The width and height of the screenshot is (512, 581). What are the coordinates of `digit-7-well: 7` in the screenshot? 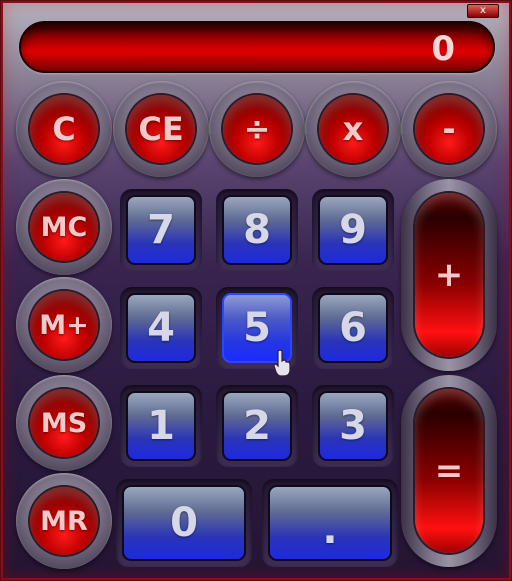 It's located at (161, 230).